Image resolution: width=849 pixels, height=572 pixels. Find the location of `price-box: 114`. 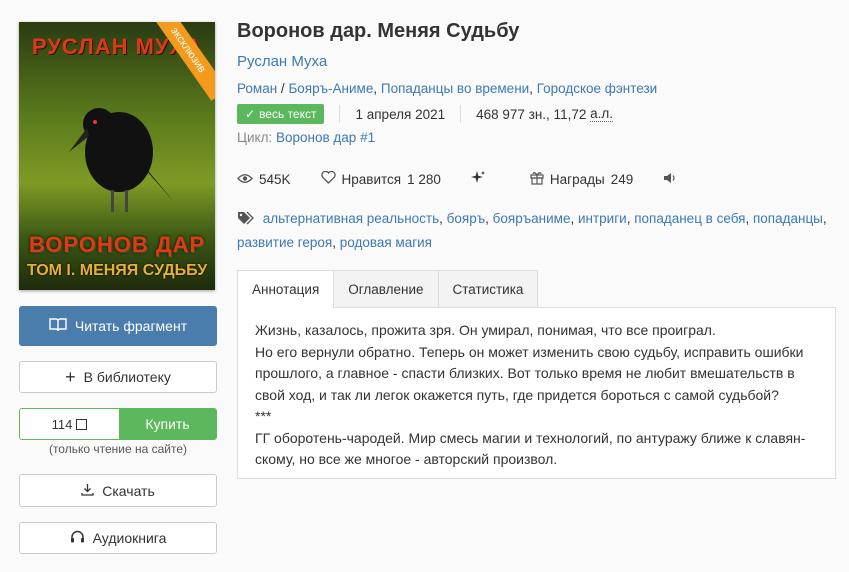

price-box: 114 is located at coordinates (69, 424).